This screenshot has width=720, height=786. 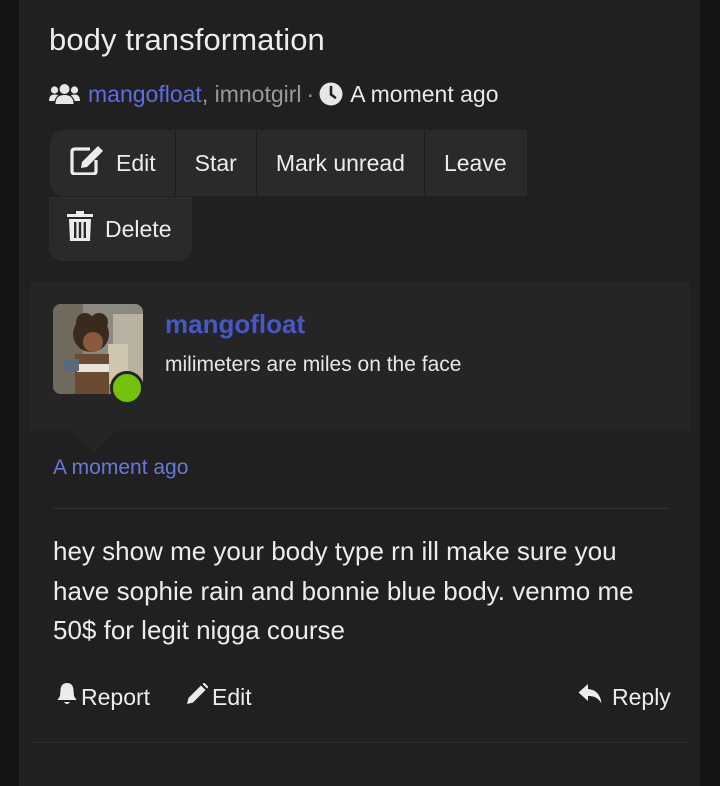 What do you see at coordinates (360, 508) in the screenshot?
I see `divider` at bounding box center [360, 508].